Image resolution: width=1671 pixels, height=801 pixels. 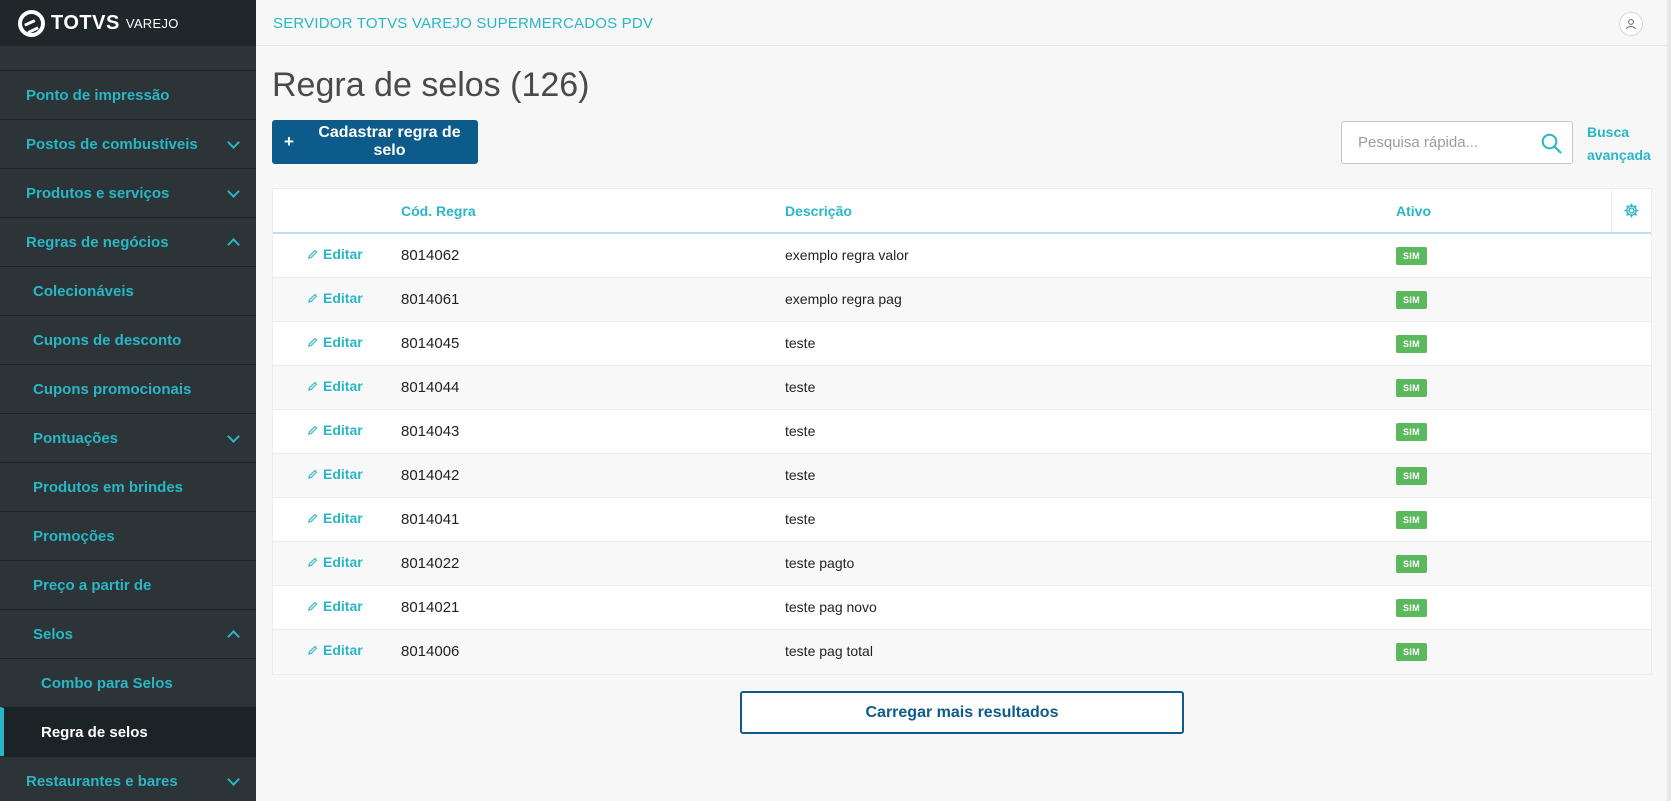 What do you see at coordinates (128, 633) in the screenshot?
I see `sidebar-item-11: Selos` at bounding box center [128, 633].